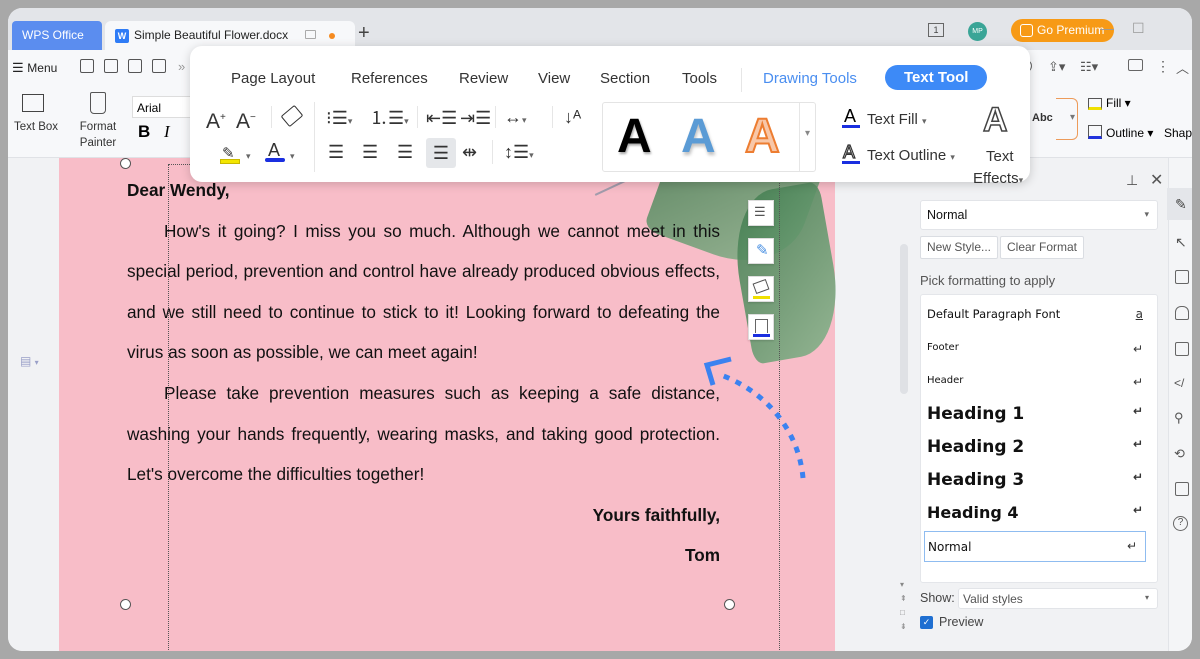  I want to click on outline-tree-icon, so click(1182, 489).